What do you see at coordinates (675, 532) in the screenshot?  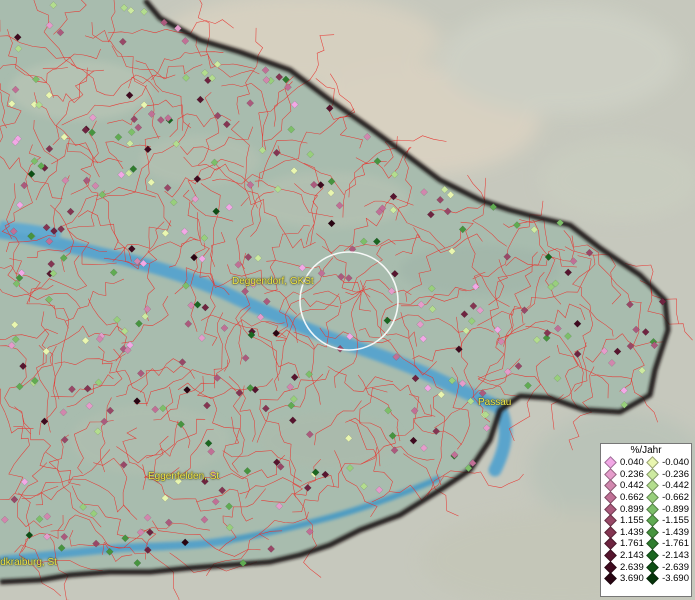 I see `legend-value: -1.439` at bounding box center [675, 532].